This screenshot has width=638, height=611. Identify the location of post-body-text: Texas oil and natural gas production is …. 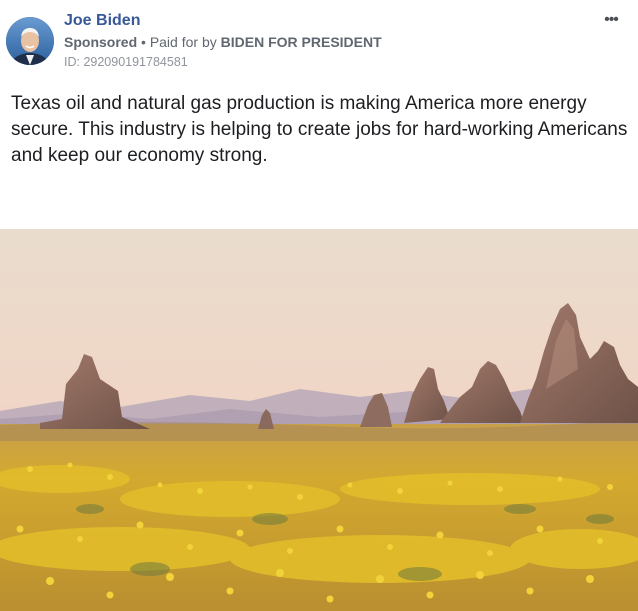
(319, 129).